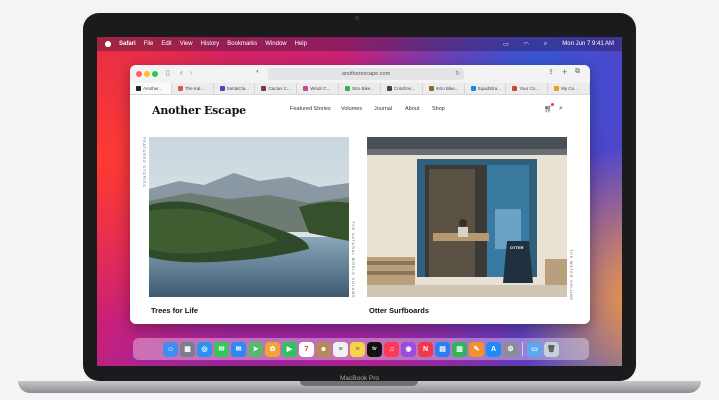 The image size is (719, 400). What do you see at coordinates (564, 72) in the screenshot?
I see `new-tab-icon: +` at bounding box center [564, 72].